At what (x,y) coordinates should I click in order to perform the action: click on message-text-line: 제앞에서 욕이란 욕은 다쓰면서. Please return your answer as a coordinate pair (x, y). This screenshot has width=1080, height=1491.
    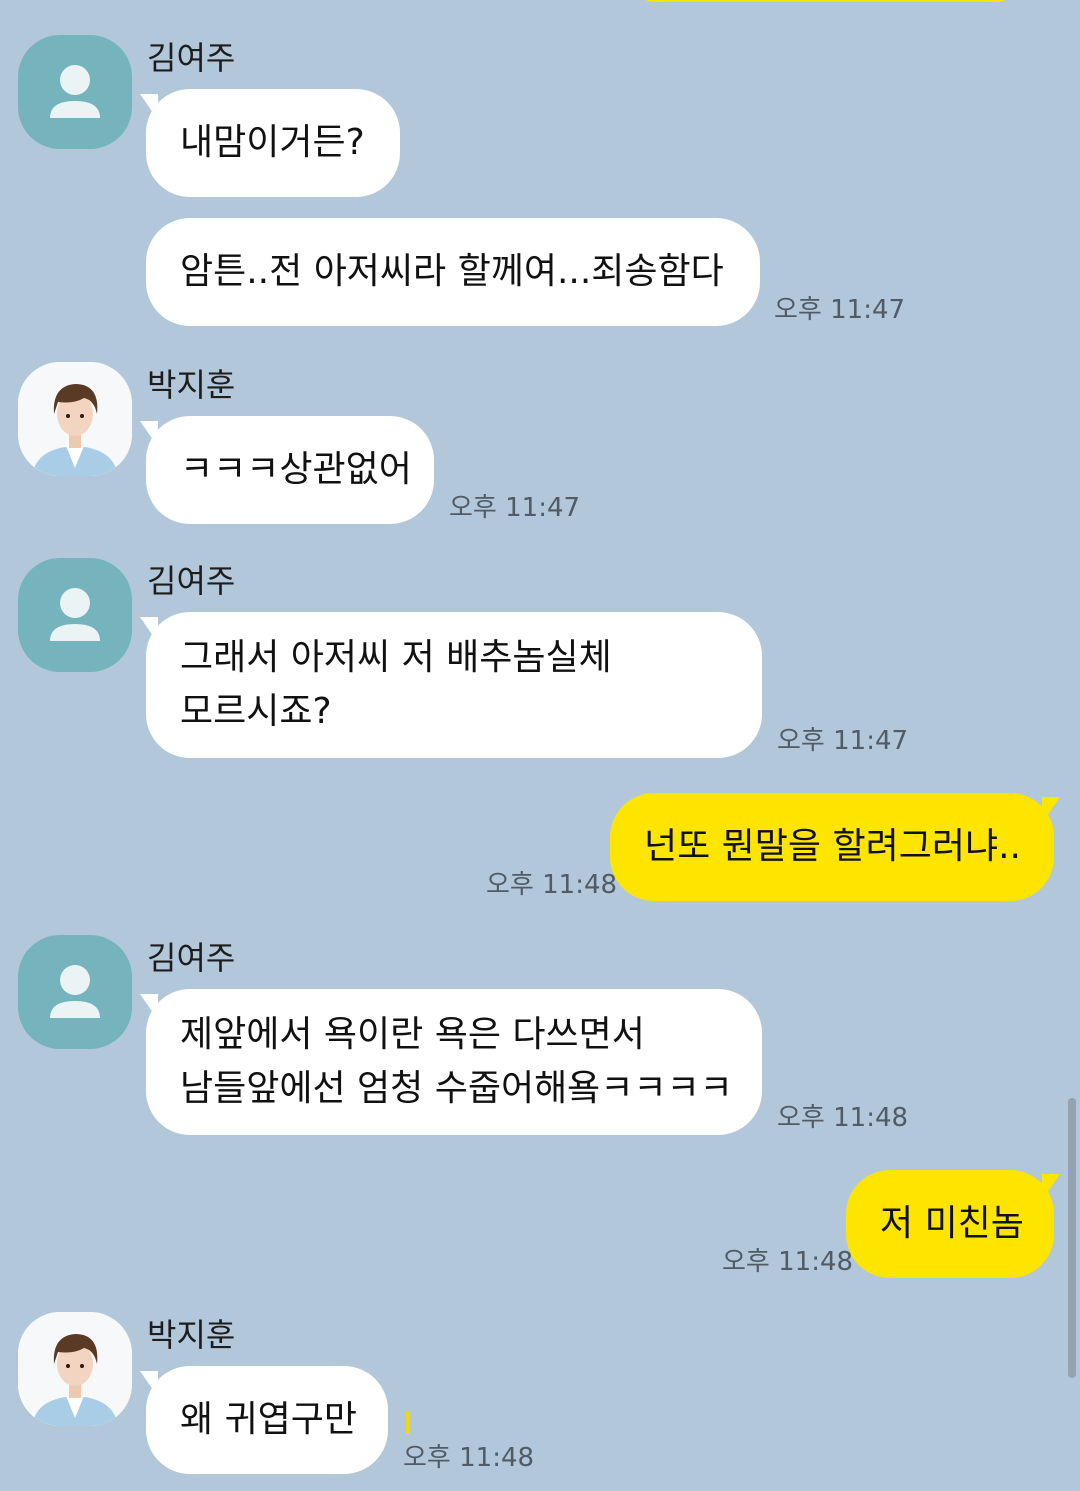
    Looking at the image, I should click on (412, 1034).